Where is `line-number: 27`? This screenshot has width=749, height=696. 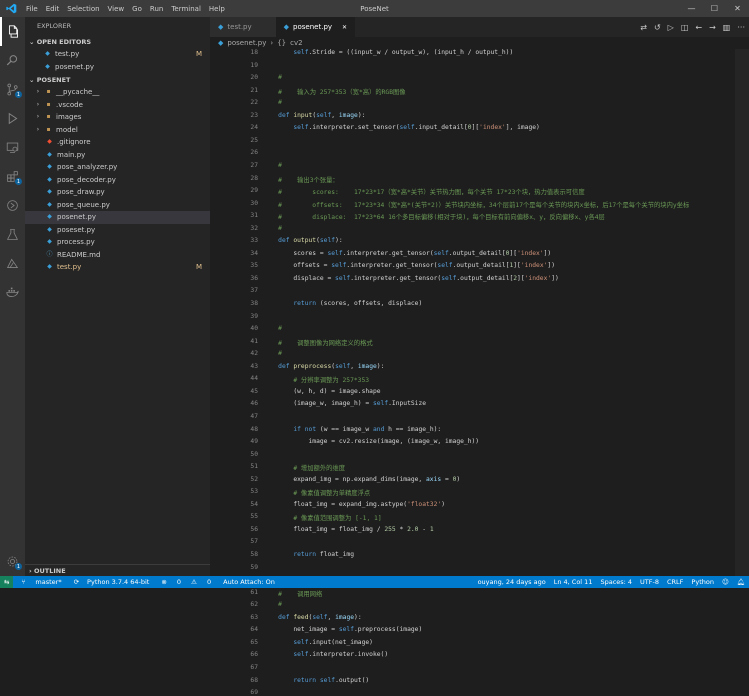 line-number: 27 is located at coordinates (254, 165).